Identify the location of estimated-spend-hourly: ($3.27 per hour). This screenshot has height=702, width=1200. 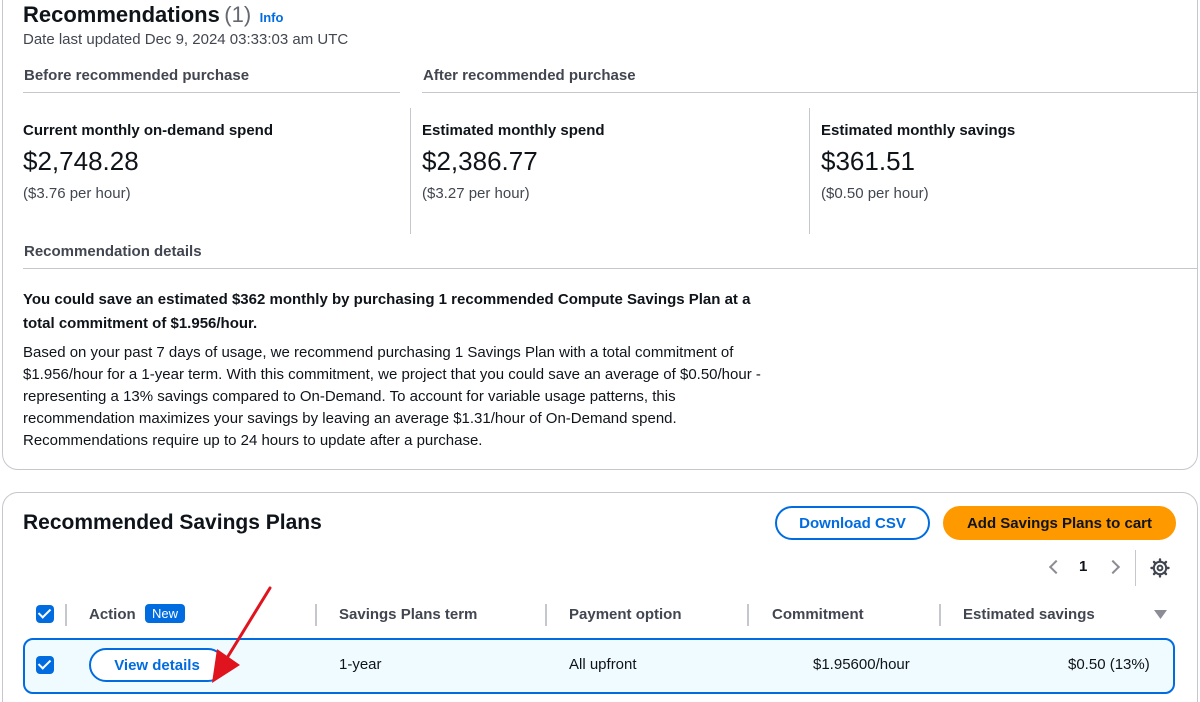
(476, 193).